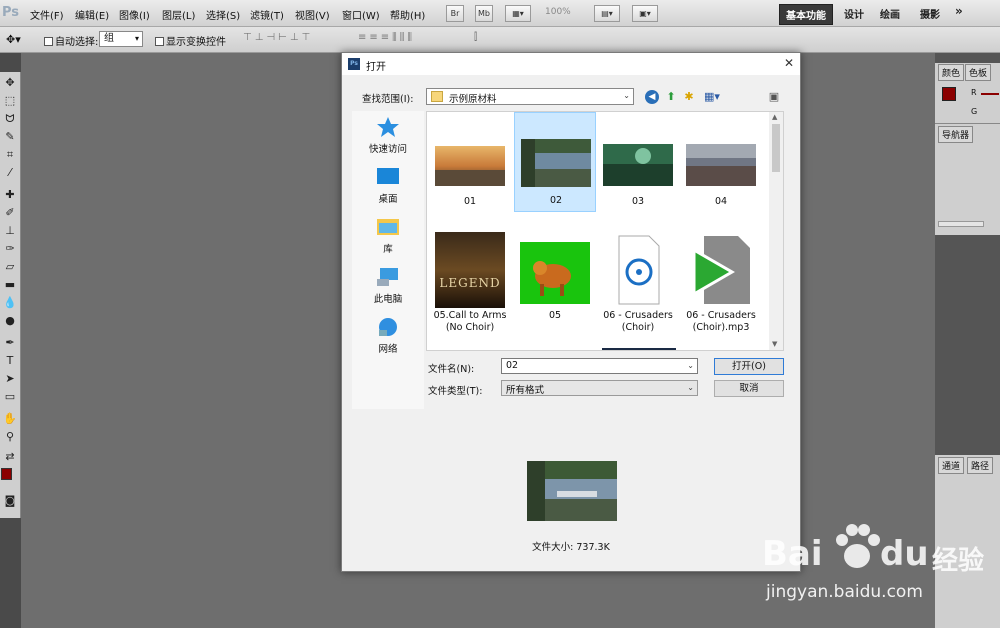 This screenshot has height=628, width=1000. Describe the element at coordinates (990, 94) in the screenshot. I see `r-slider` at that location.